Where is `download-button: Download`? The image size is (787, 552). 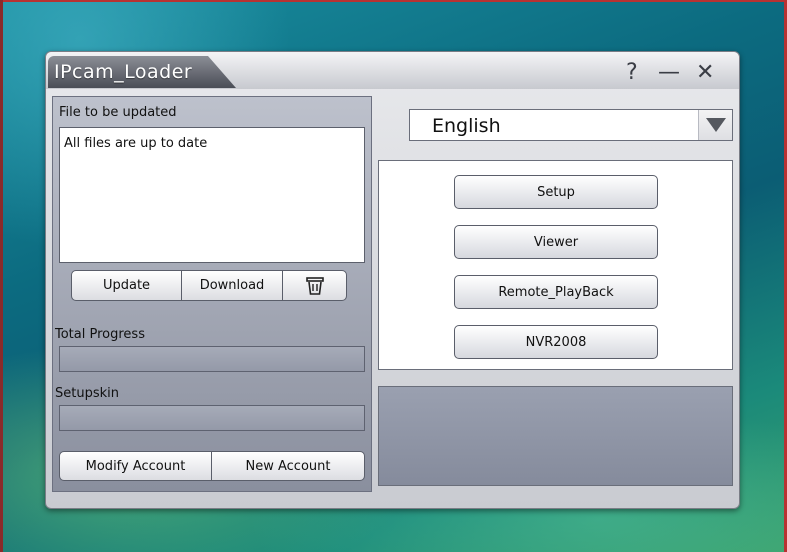 download-button: Download is located at coordinates (232, 285).